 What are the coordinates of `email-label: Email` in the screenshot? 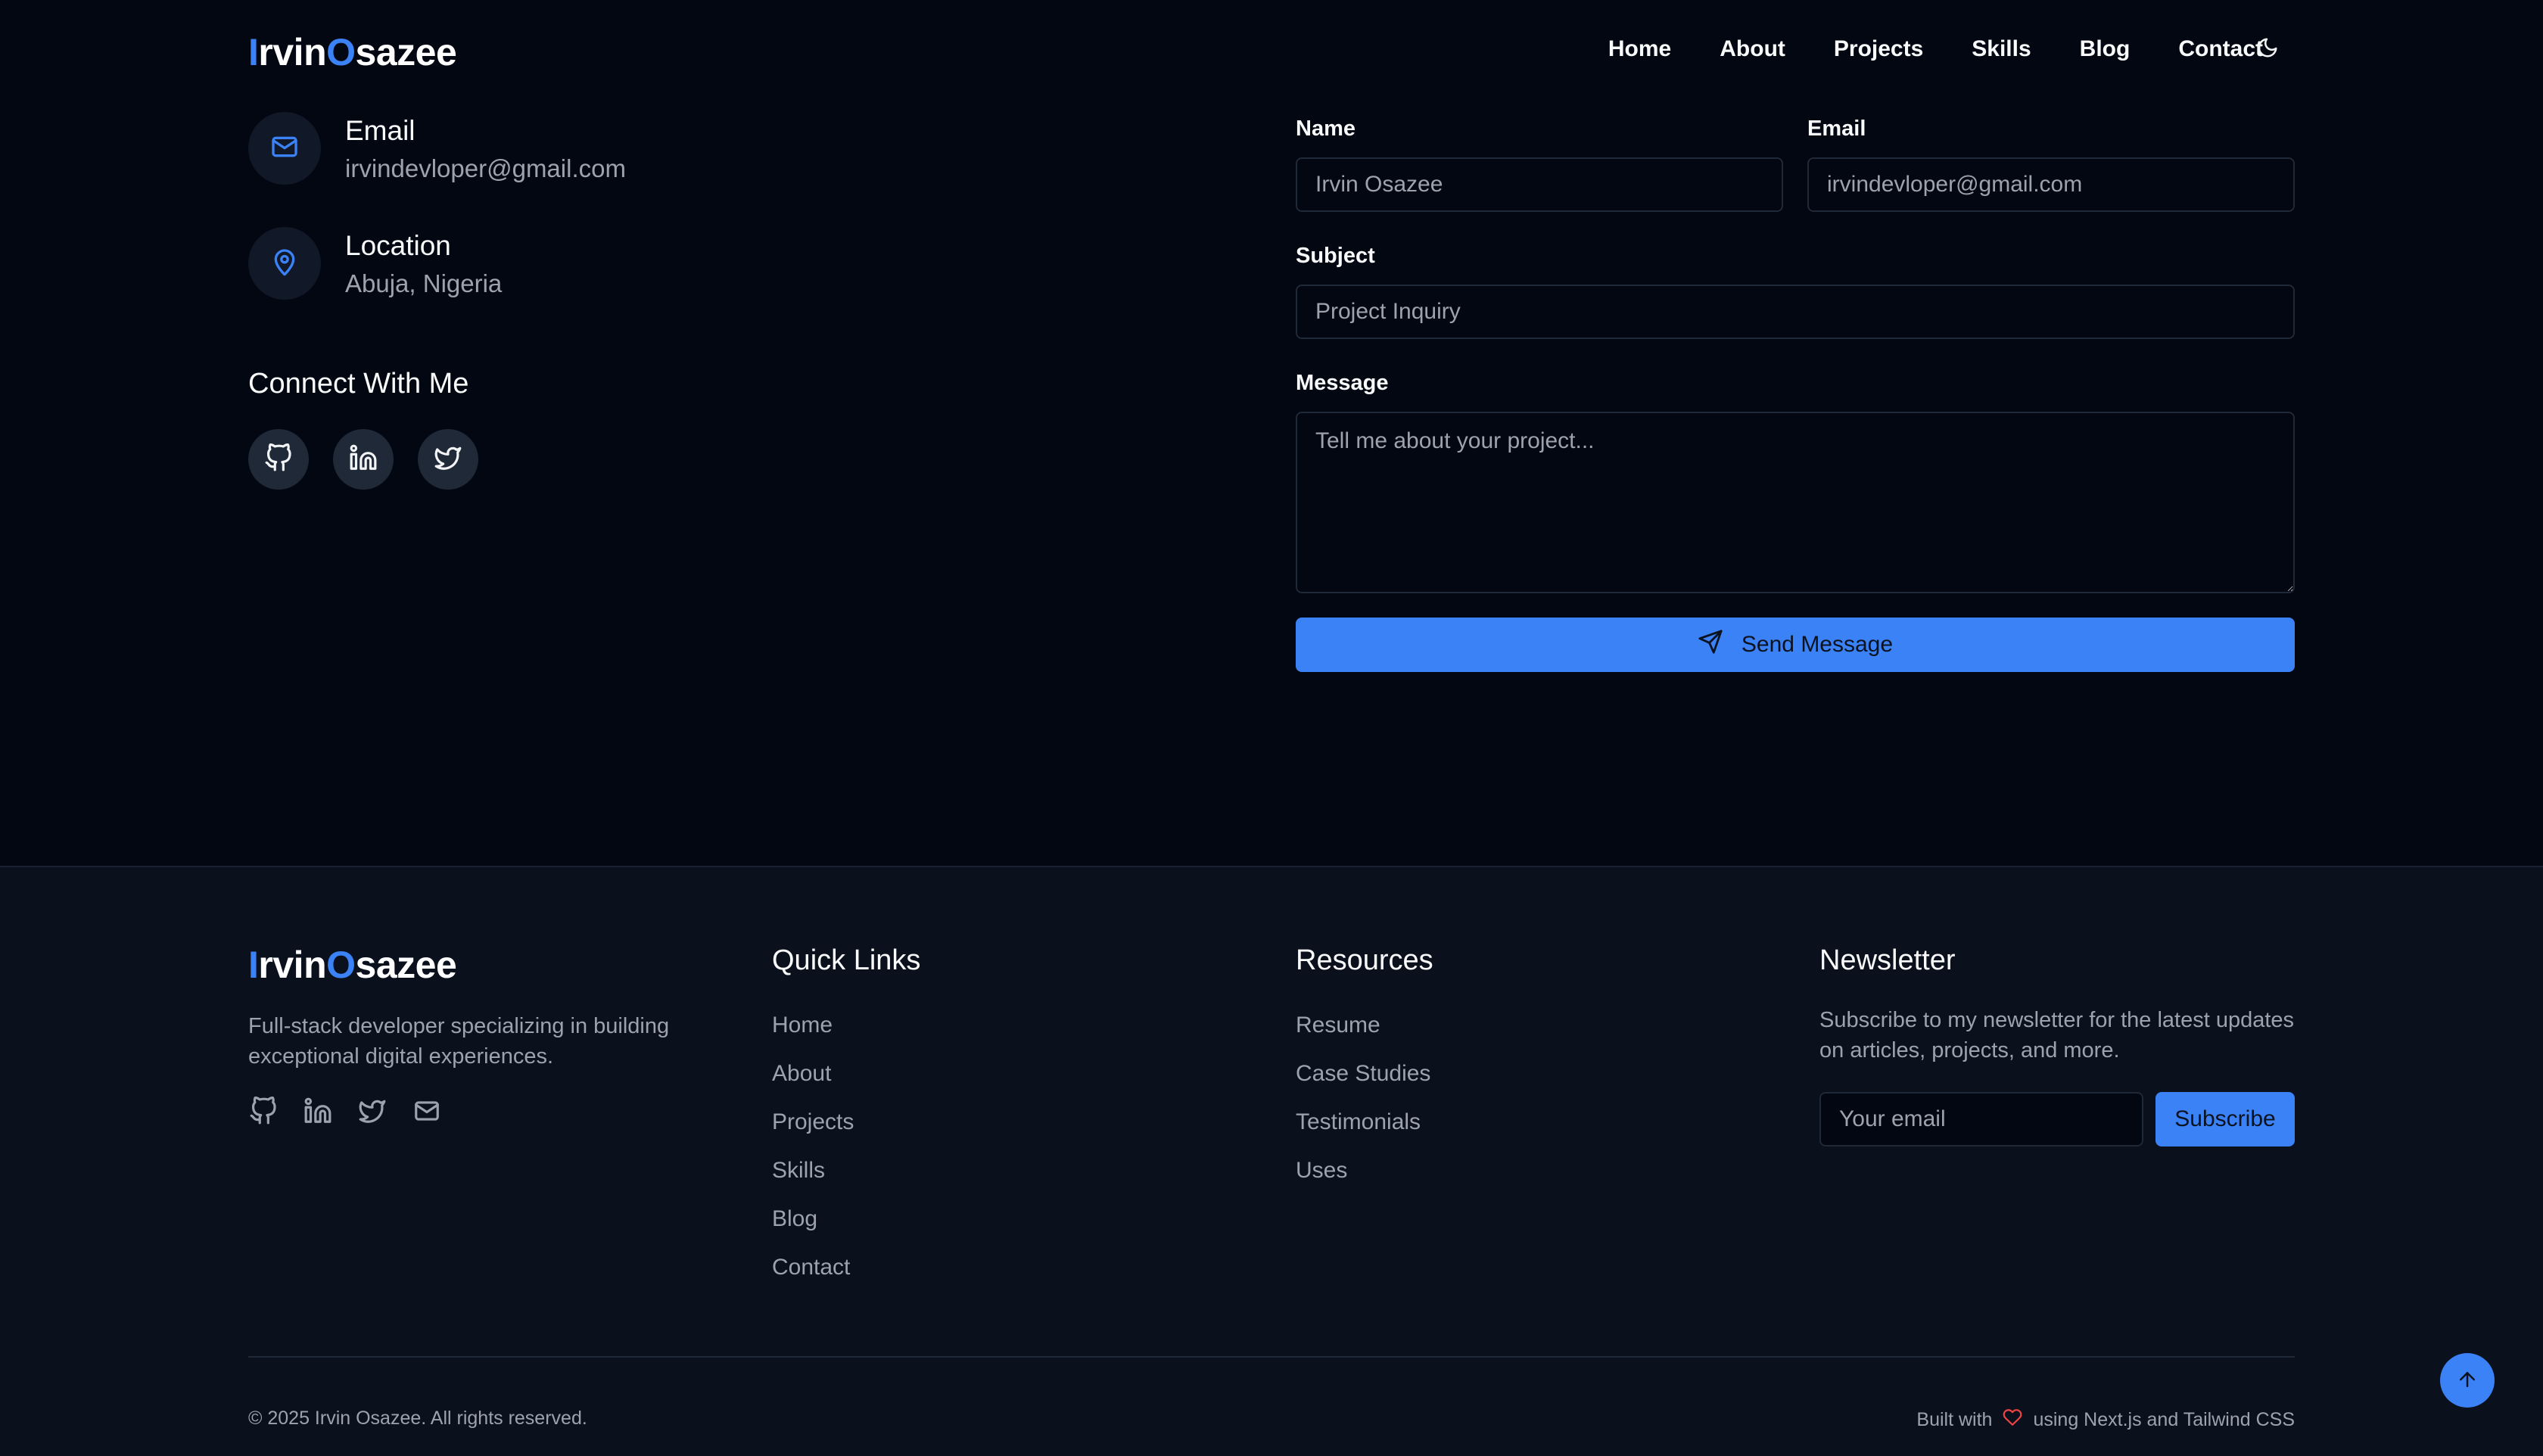 It's located at (1836, 129).